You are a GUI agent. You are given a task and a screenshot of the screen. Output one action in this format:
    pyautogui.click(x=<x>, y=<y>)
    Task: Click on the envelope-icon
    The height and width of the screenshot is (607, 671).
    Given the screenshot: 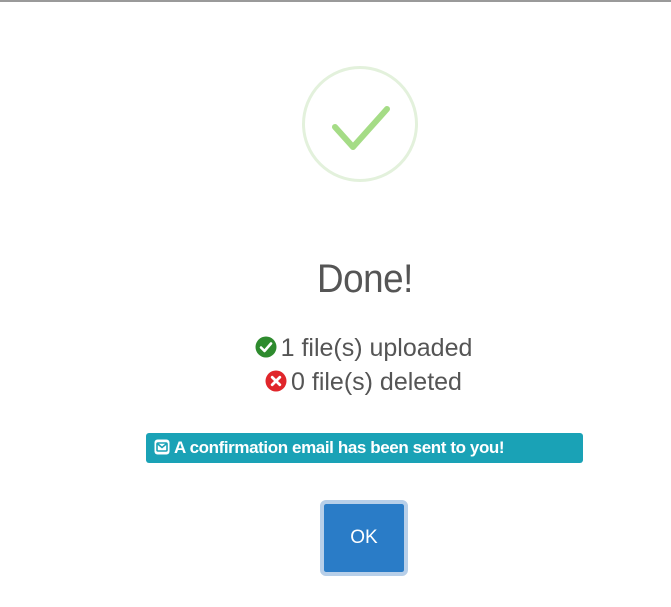 What is the action you would take?
    pyautogui.click(x=162, y=445)
    